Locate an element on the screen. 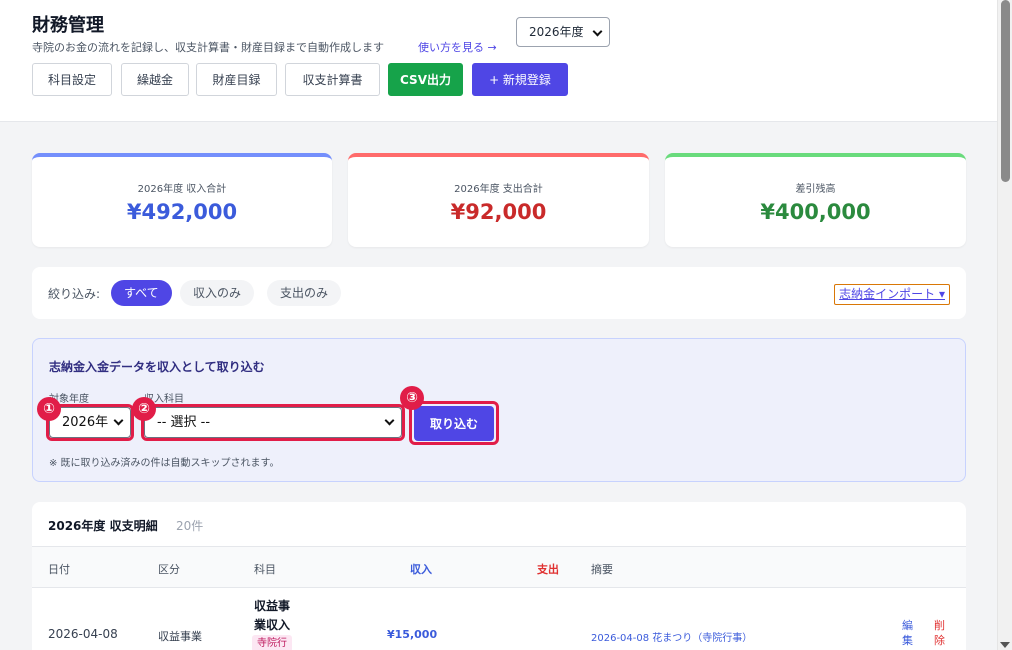  filter-income-pill: 収入のみ is located at coordinates (217, 293).